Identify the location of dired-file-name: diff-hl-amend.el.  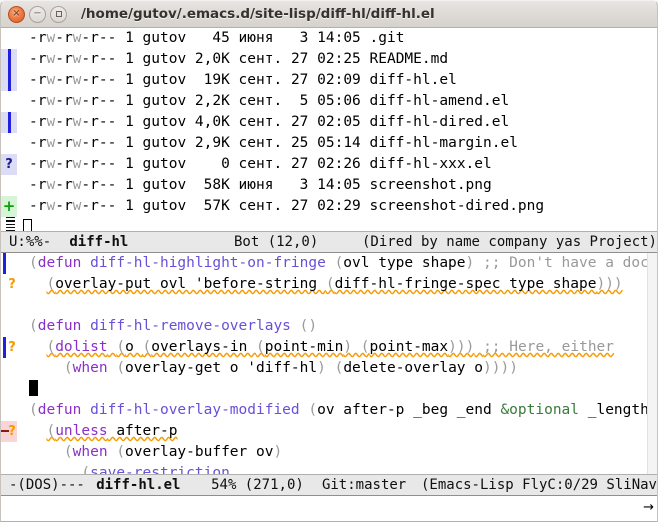
(440, 101).